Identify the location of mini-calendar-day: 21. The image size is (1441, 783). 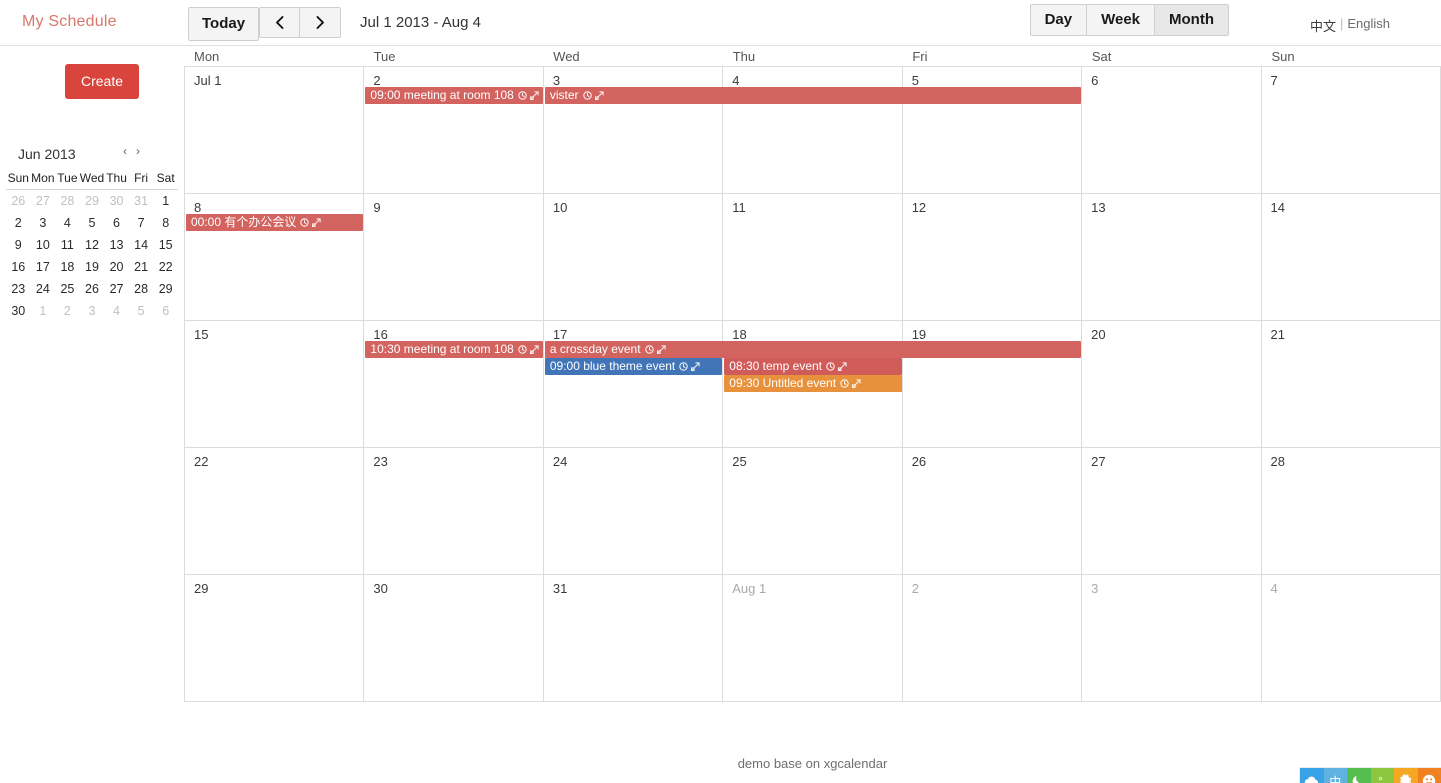
(141, 267).